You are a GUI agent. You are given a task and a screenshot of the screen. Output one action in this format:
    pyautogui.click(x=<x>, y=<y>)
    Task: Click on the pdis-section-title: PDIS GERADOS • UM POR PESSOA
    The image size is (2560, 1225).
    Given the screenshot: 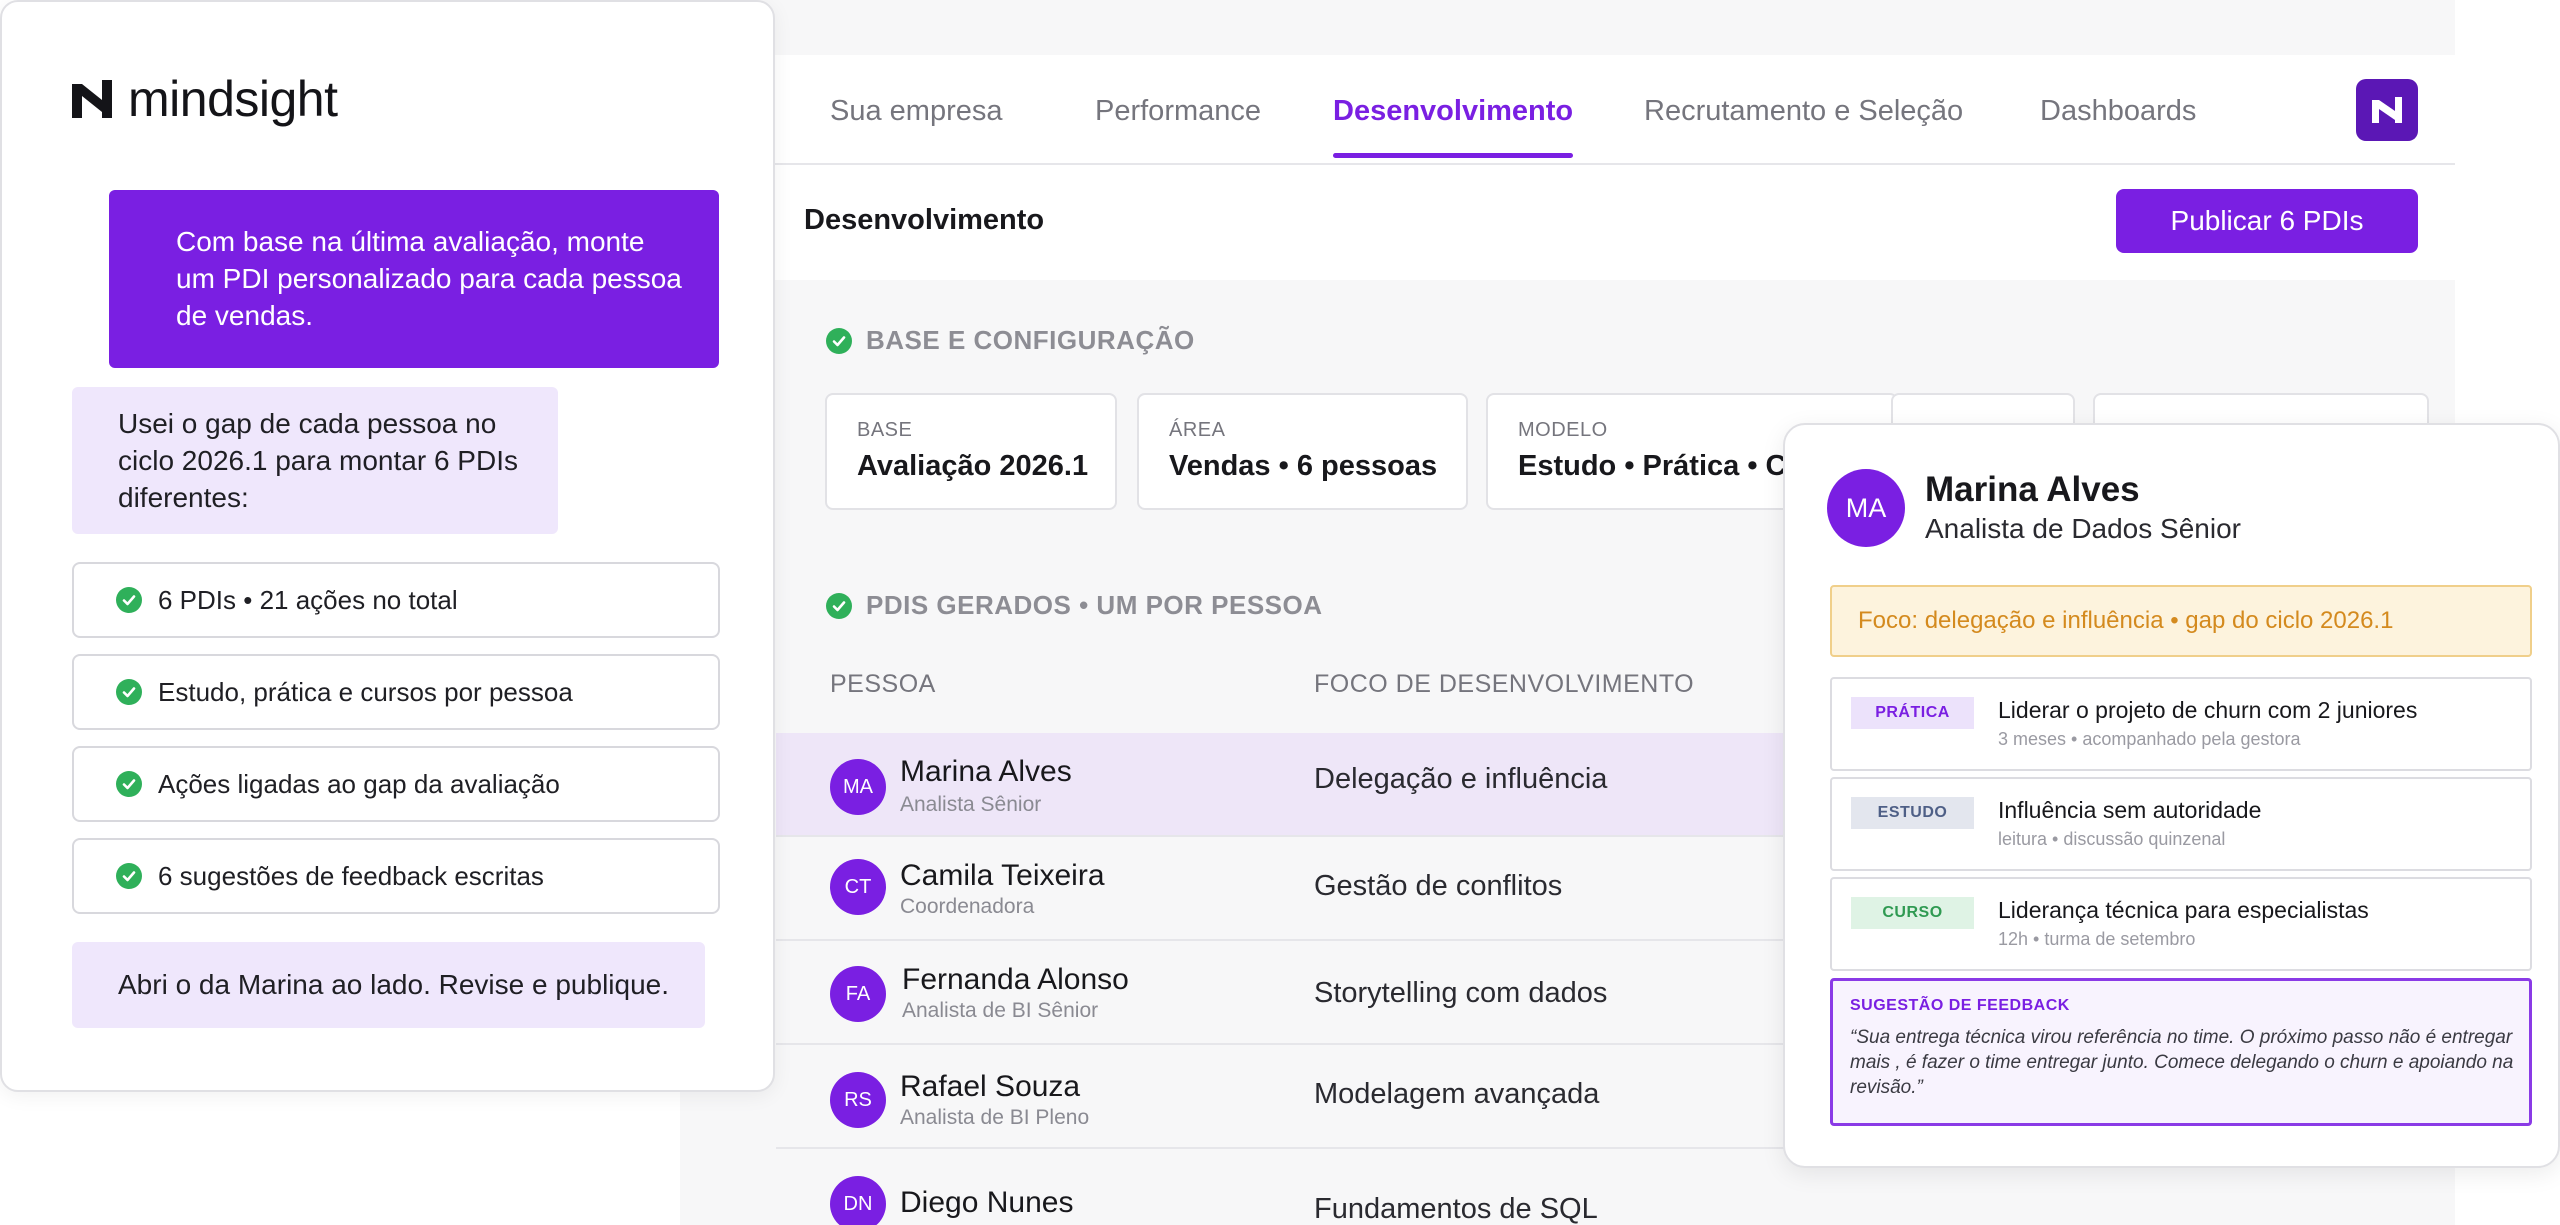 What is the action you would take?
    pyautogui.click(x=1074, y=605)
    